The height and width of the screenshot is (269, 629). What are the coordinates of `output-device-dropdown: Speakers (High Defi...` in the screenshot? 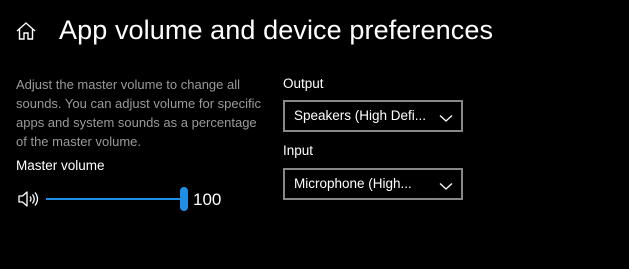 It's located at (373, 116).